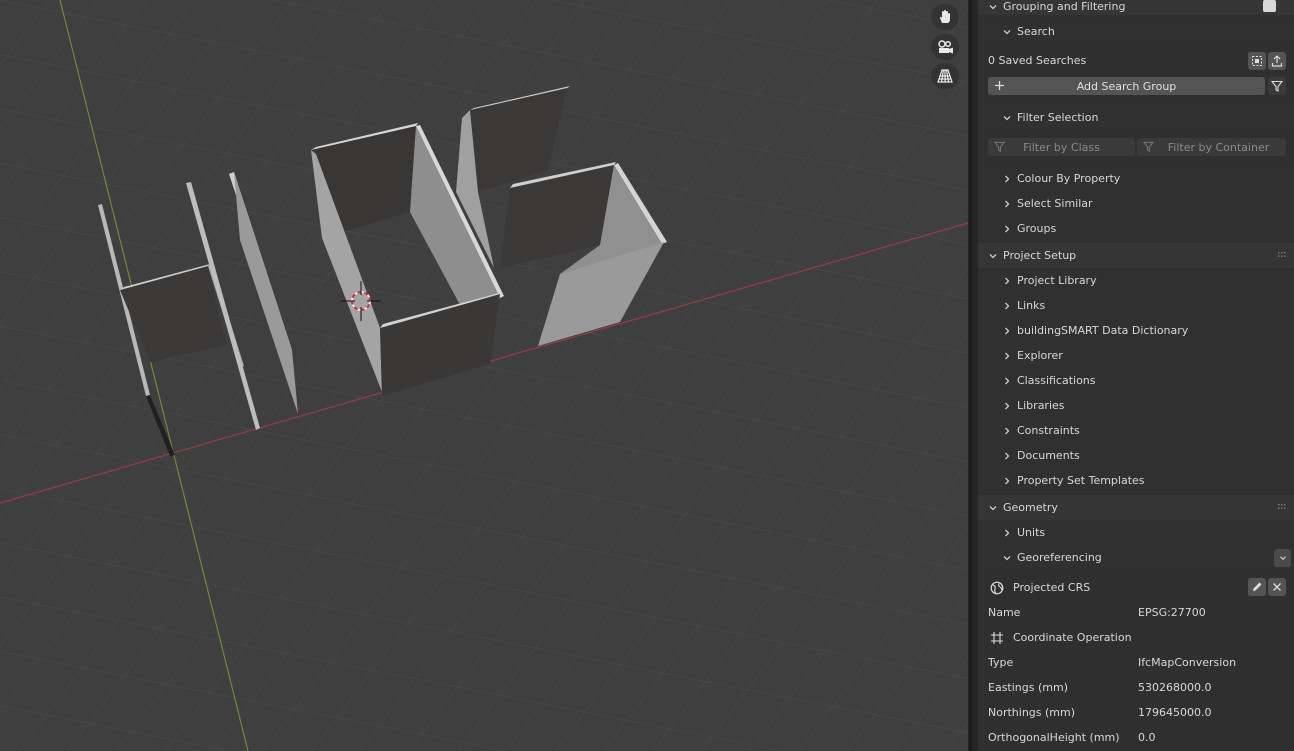  What do you see at coordinates (1187, 662) in the screenshot?
I see `type-value: IfcMapConversion` at bounding box center [1187, 662].